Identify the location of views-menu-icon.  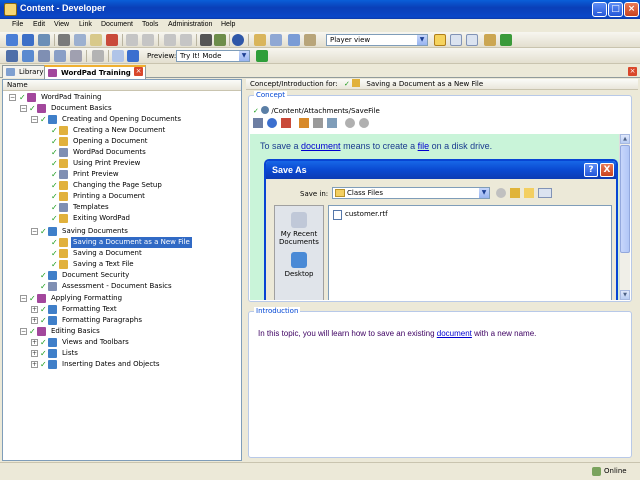
(545, 193).